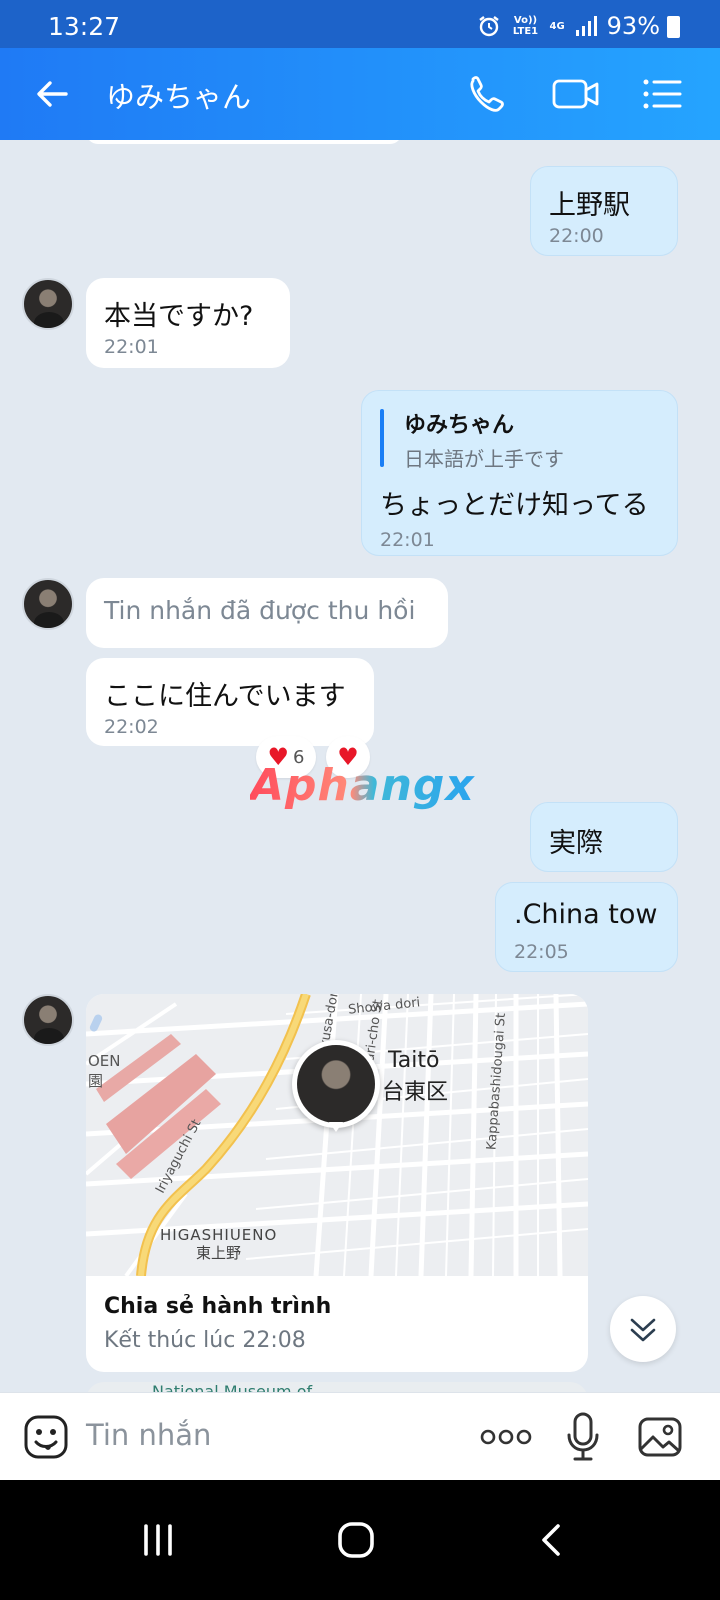 Image resolution: width=720 pixels, height=1600 pixels. I want to click on double-chevron-down-icon, so click(643, 1330).